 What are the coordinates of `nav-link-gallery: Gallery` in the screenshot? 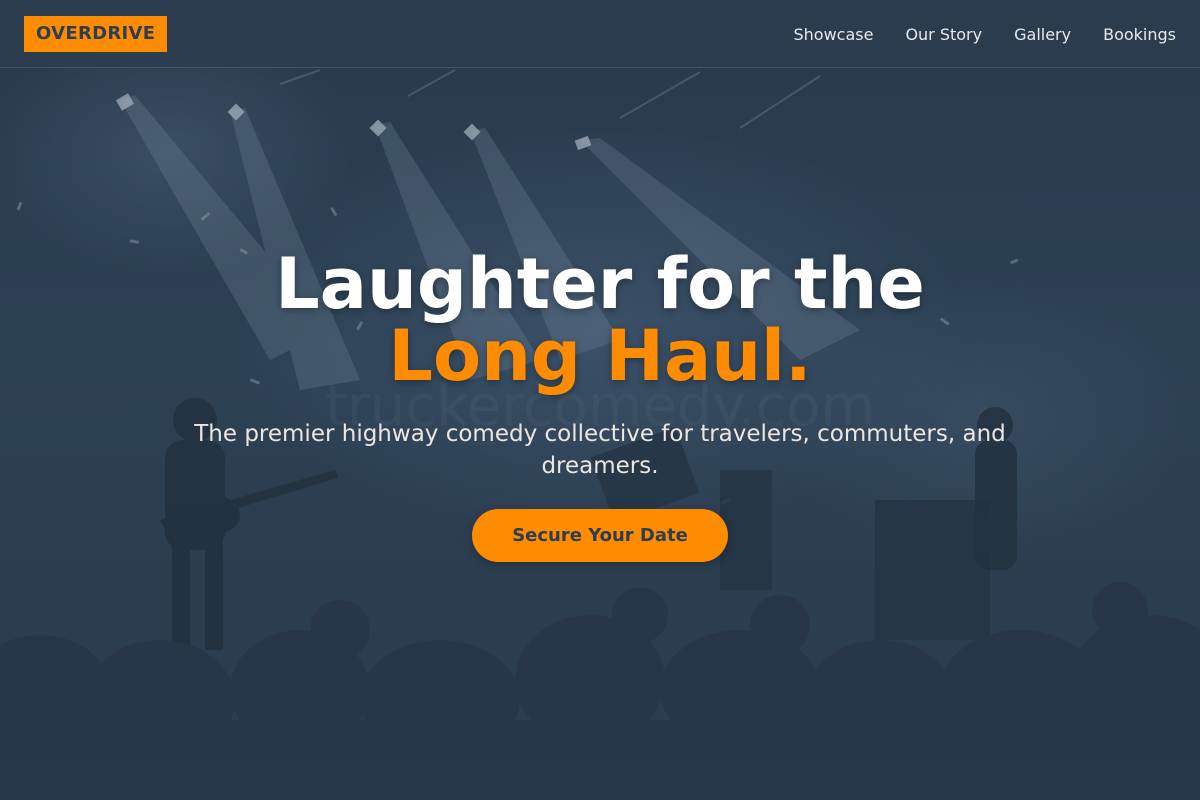 It's located at (1042, 34).